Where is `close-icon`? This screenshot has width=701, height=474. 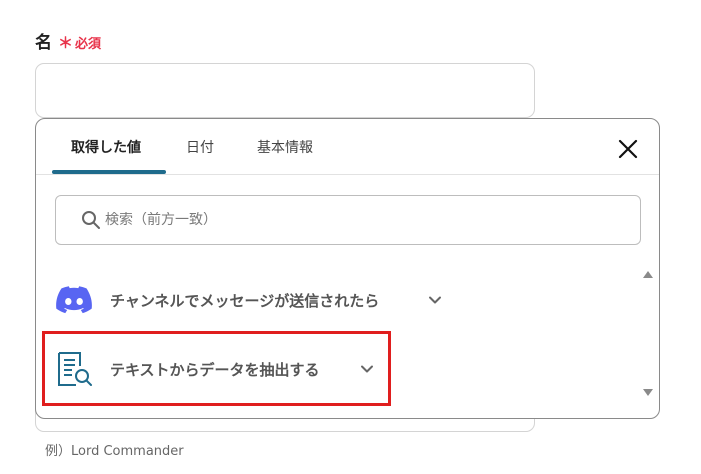 close-icon is located at coordinates (628, 149).